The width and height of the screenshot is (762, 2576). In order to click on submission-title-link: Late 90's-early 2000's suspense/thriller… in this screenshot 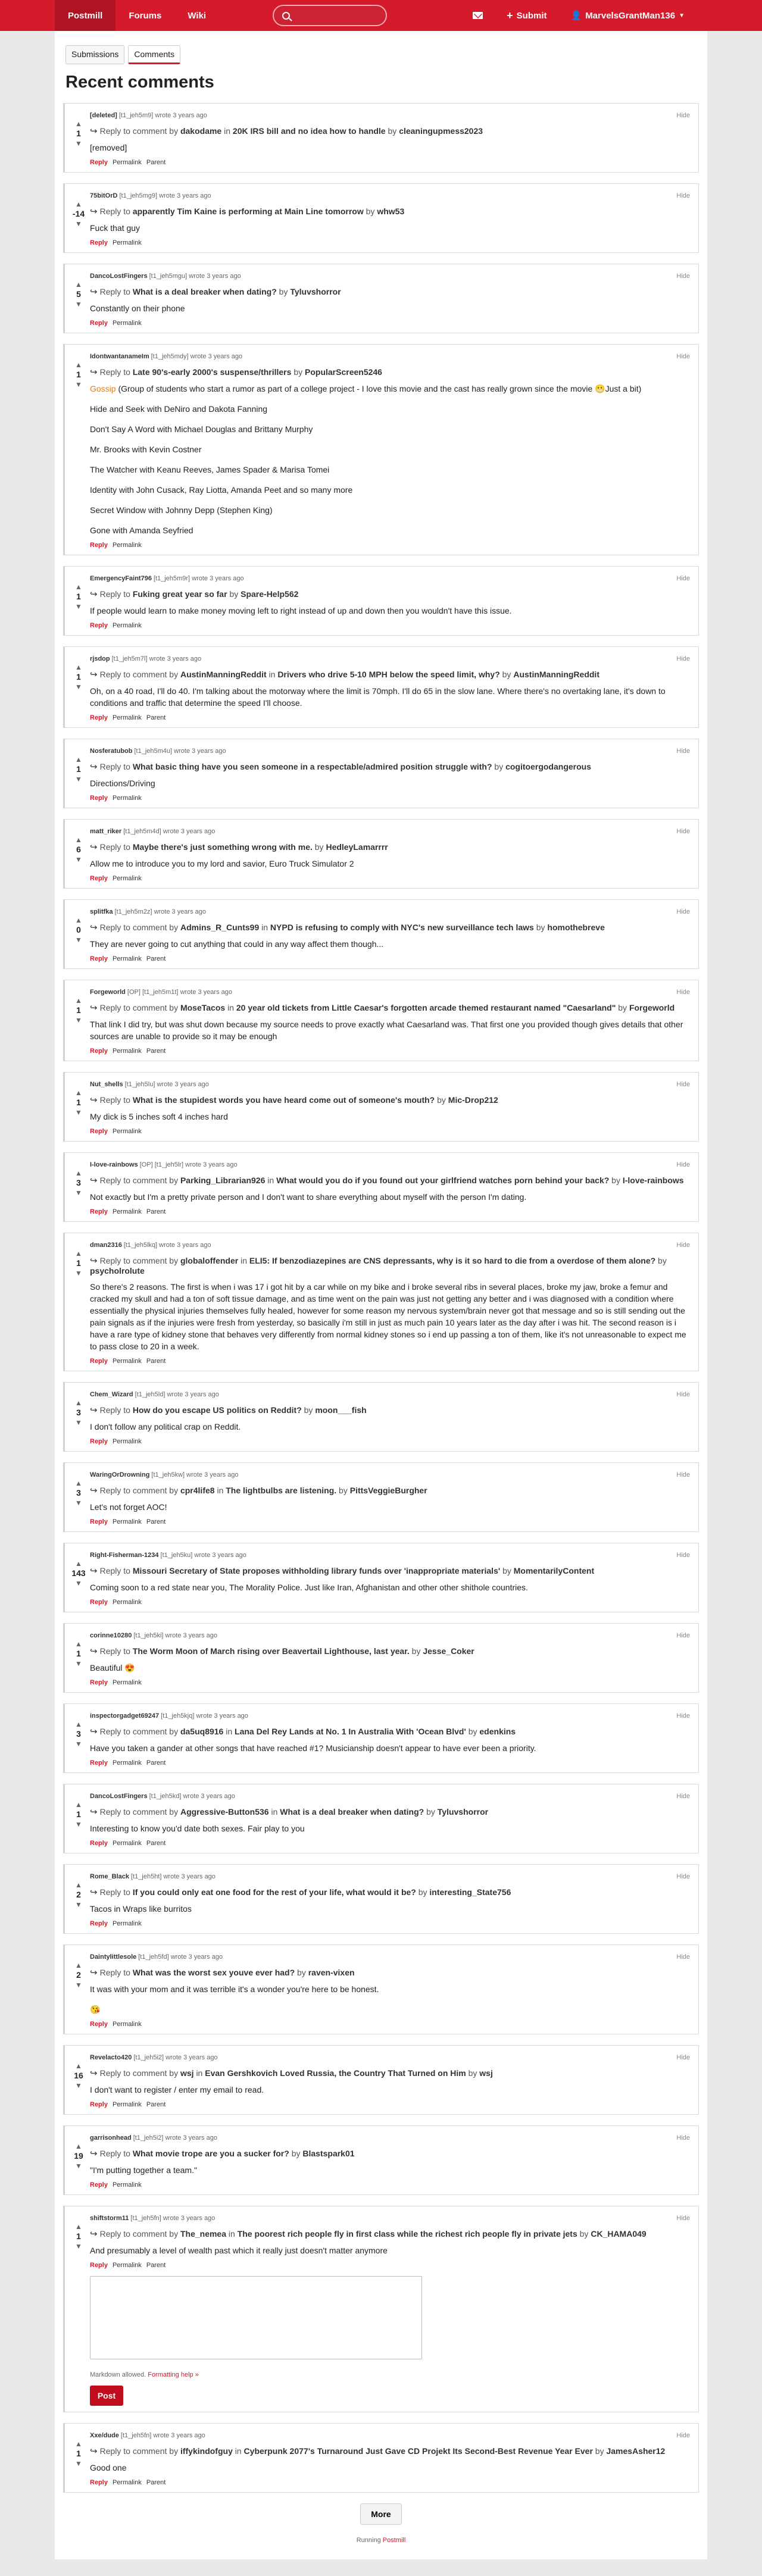, I will do `click(212, 372)`.